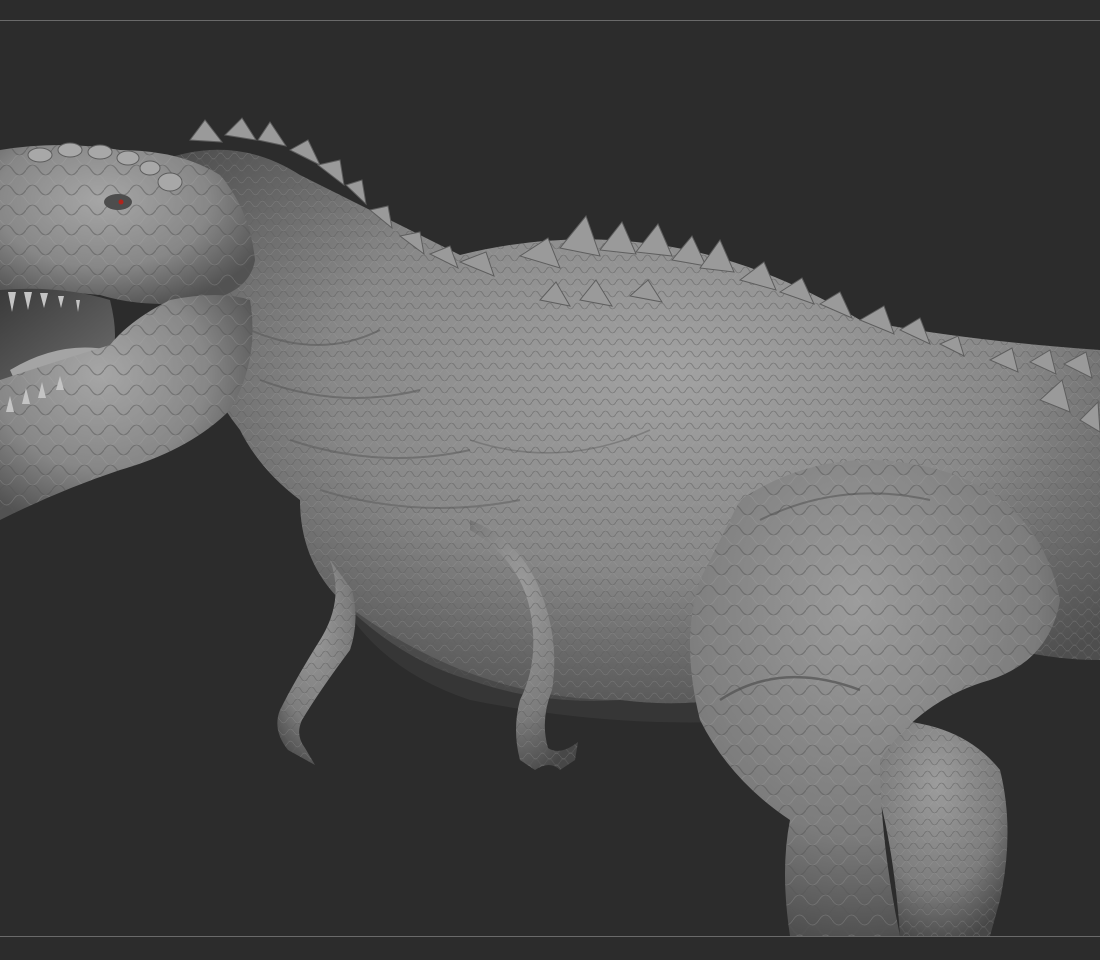 This screenshot has width=1100, height=960. Describe the element at coordinates (127, 331) in the screenshot. I see `dinosaur-head` at that location.